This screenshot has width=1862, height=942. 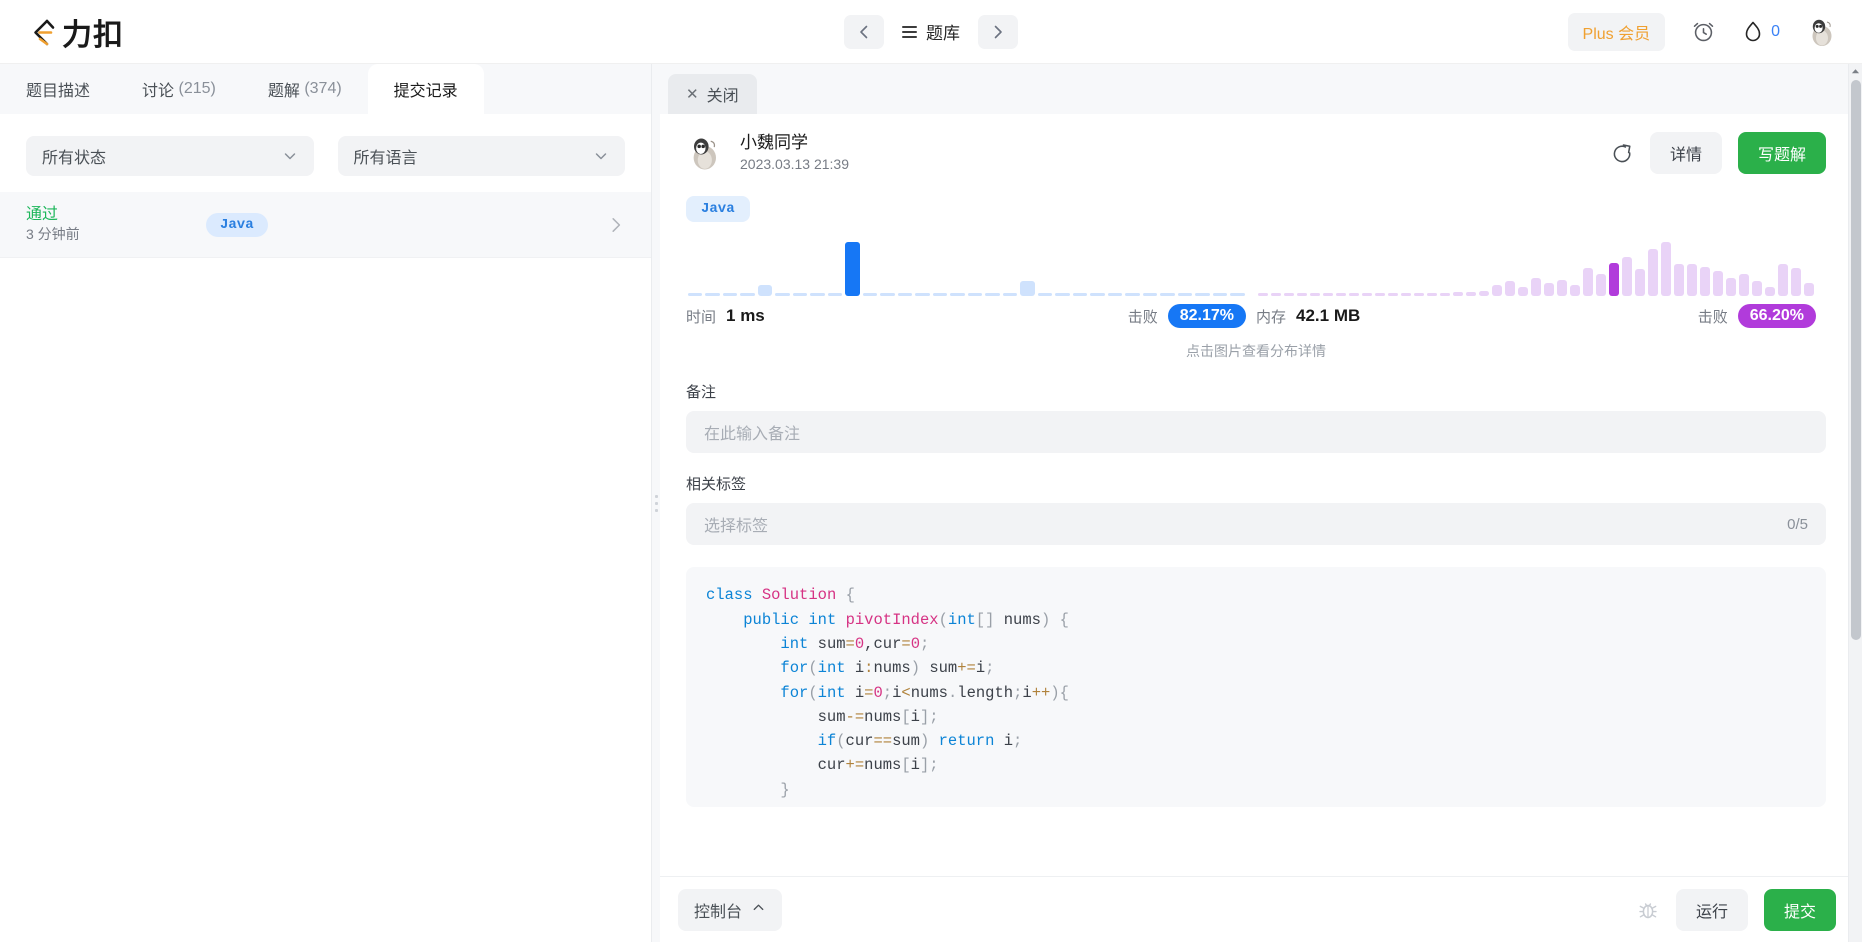 What do you see at coordinates (170, 156) in the screenshot?
I see `filter-status-select: 所有状态` at bounding box center [170, 156].